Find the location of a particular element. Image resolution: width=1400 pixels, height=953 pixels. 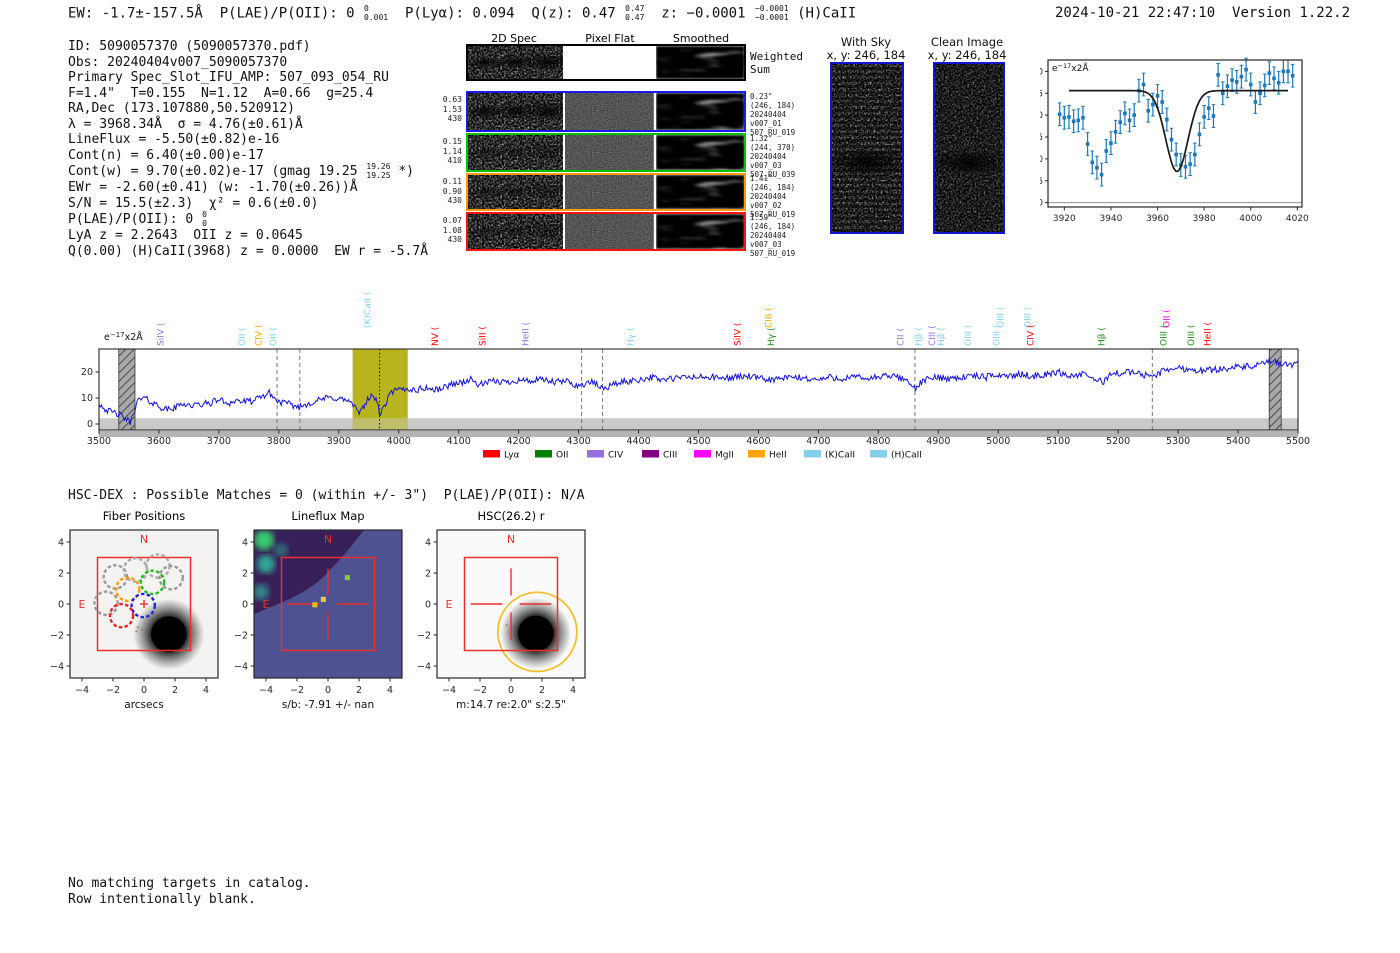

svg-text: 0.0 is located at coordinates (1041, 204).